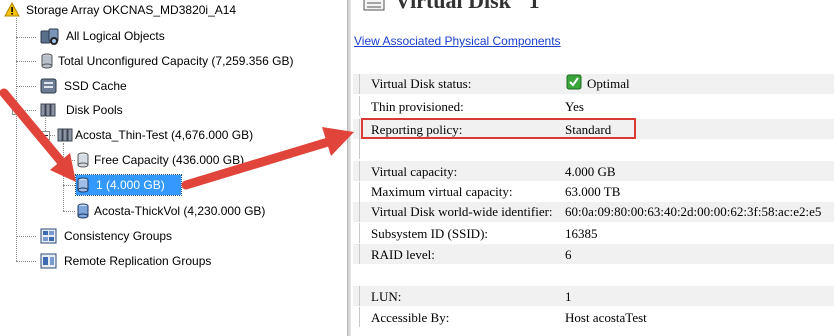 This screenshot has height=336, width=834. What do you see at coordinates (66, 135) in the screenshot?
I see `disk-pool-icon` at bounding box center [66, 135].